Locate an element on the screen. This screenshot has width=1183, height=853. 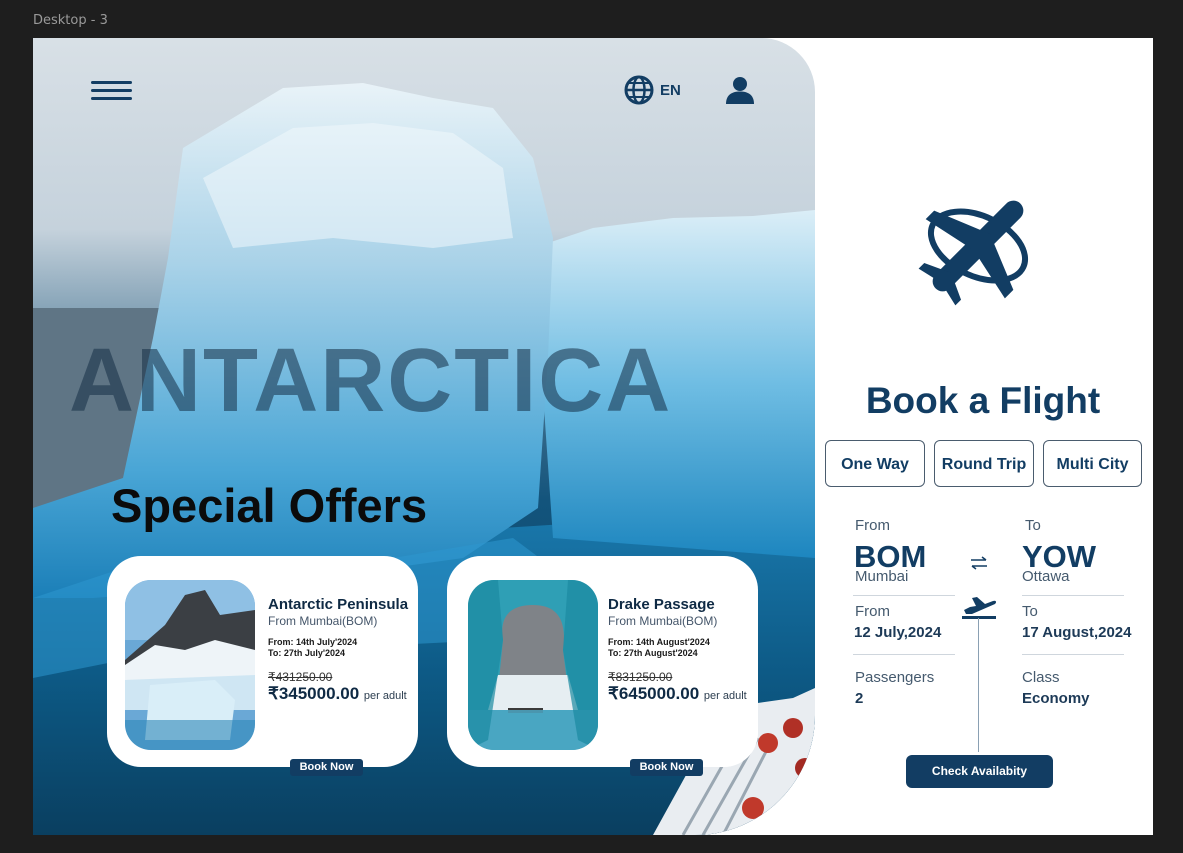
class-label: Class is located at coordinates (1041, 677).